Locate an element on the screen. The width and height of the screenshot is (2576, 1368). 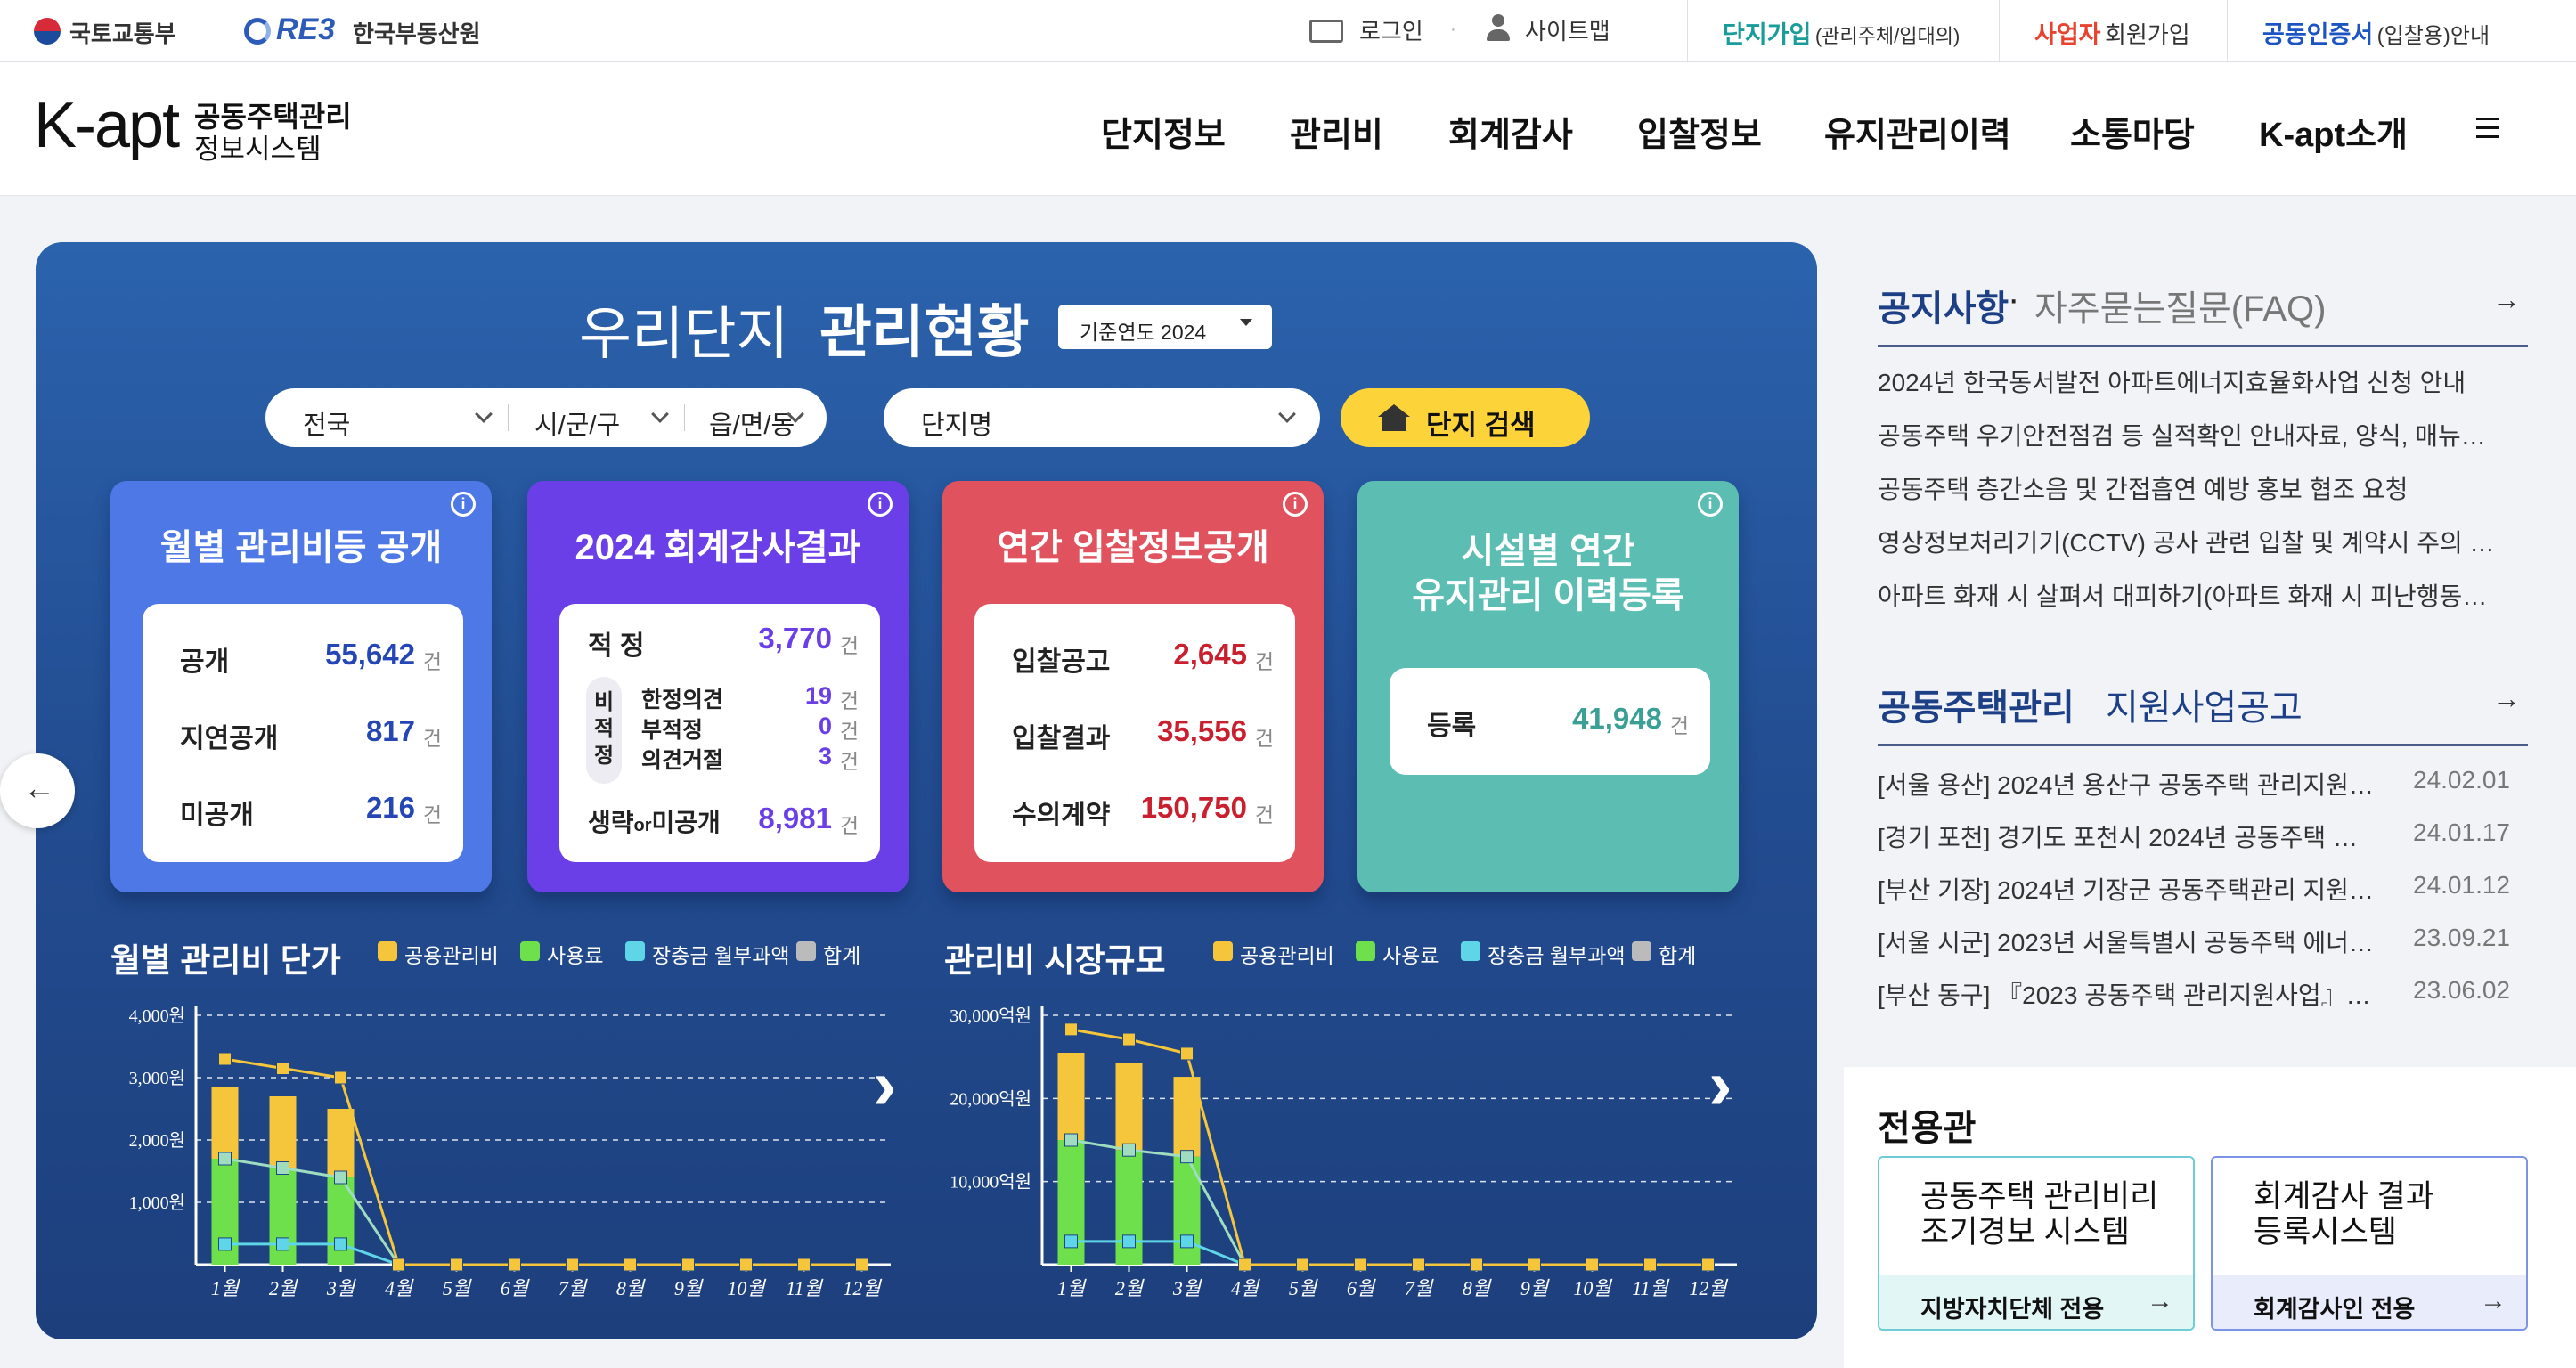
town-select: 읍/면/동 is located at coordinates (752, 423).